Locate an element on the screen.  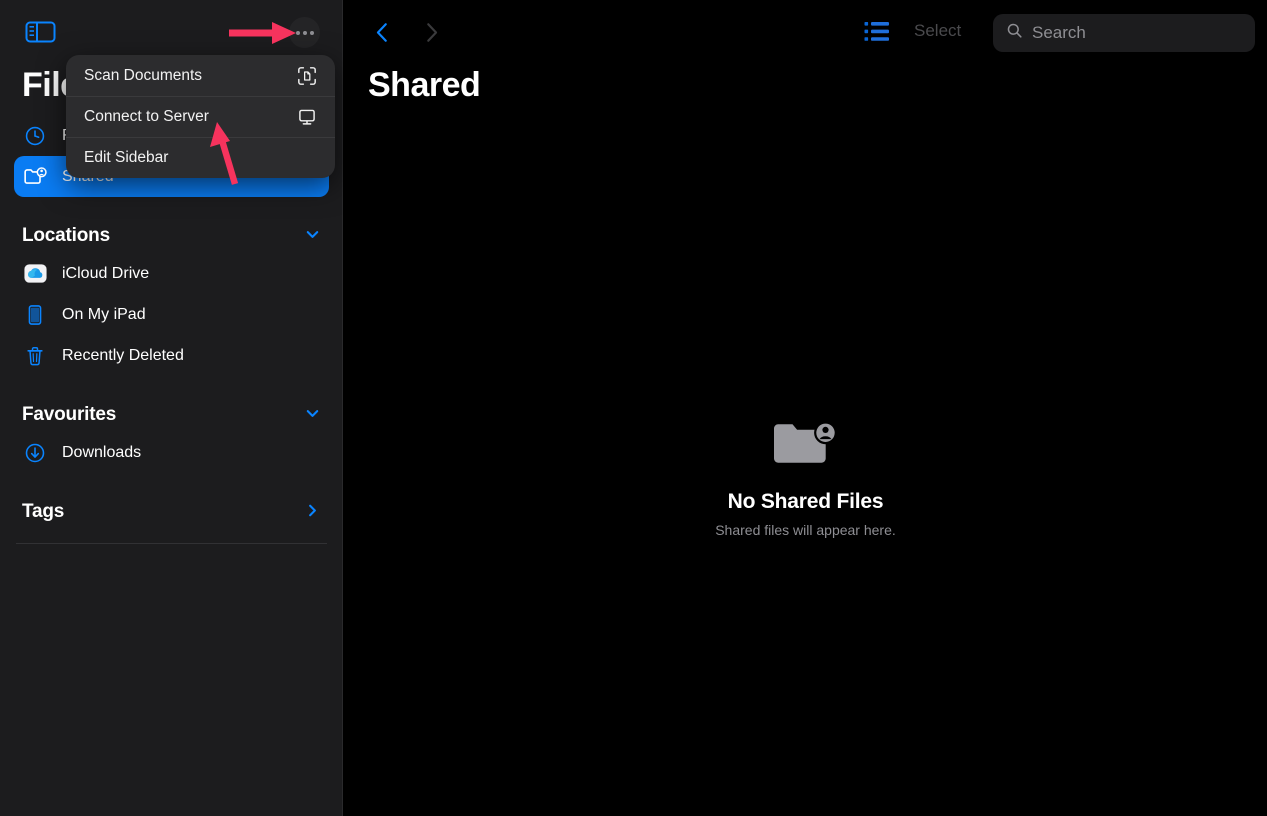
sidebar-section-tags-header: Tags is located at coordinates (171, 512).